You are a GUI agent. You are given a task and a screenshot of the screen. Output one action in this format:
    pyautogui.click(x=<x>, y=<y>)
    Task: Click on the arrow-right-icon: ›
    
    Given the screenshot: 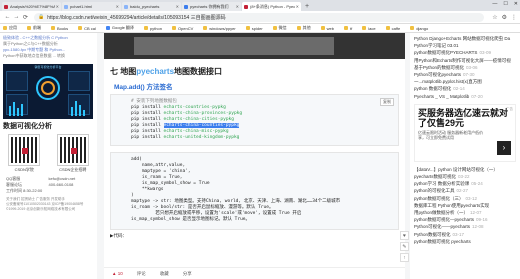 What is the action you would take?
    pyautogui.click(x=504, y=147)
    